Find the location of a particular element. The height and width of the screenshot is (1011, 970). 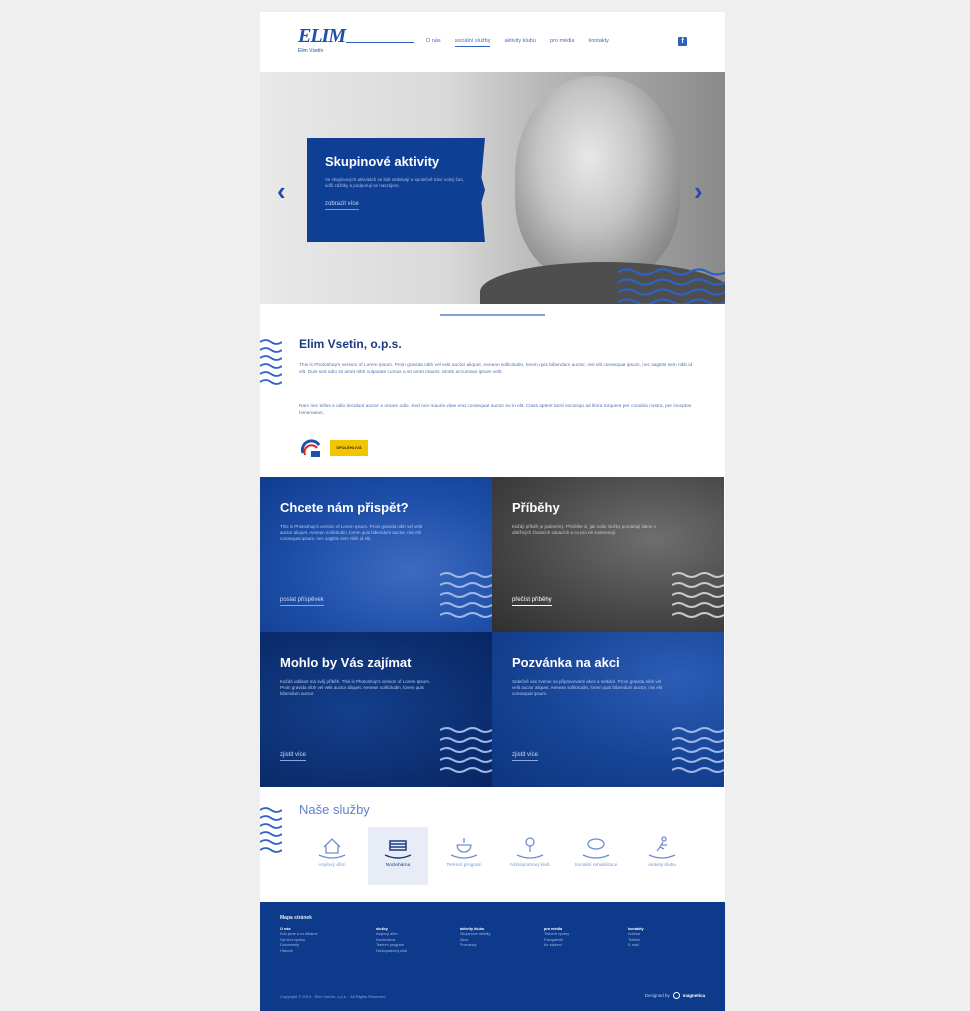

service-item-terenni-program: Terénní program is located at coordinates (464, 856).